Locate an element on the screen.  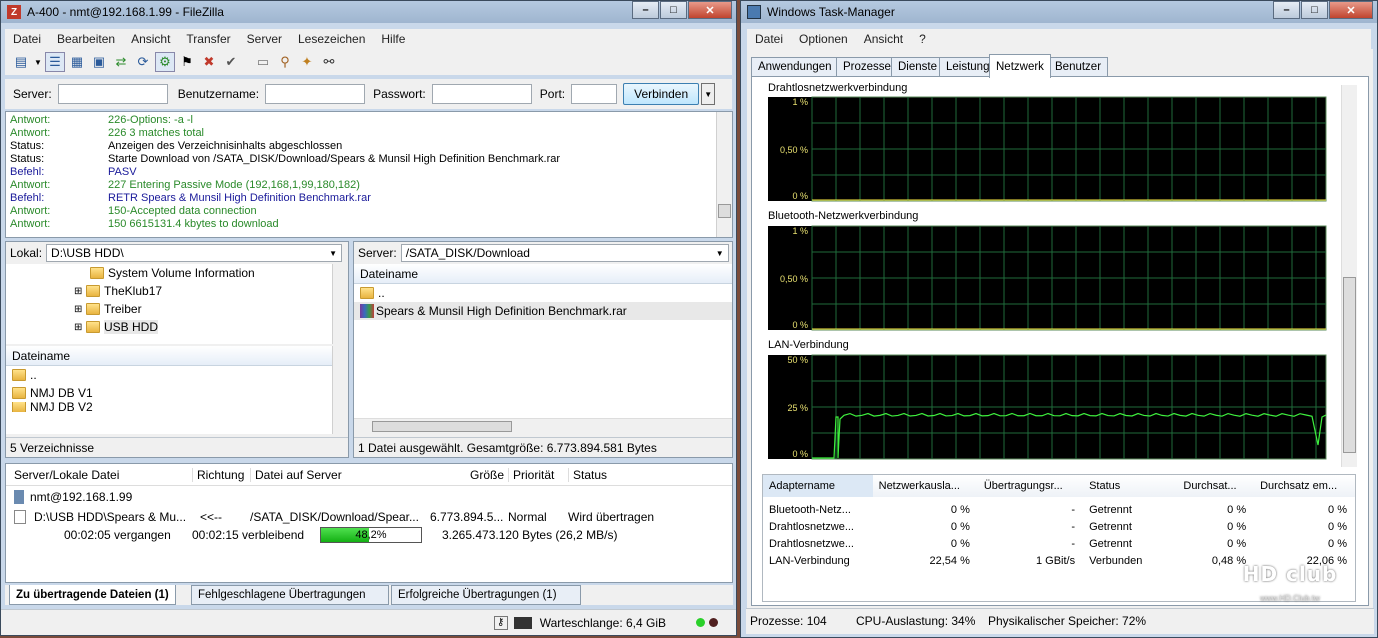
tab-failed-transfers: Fehlgeschlagene Übertragungen is located at coordinates (290, 595).